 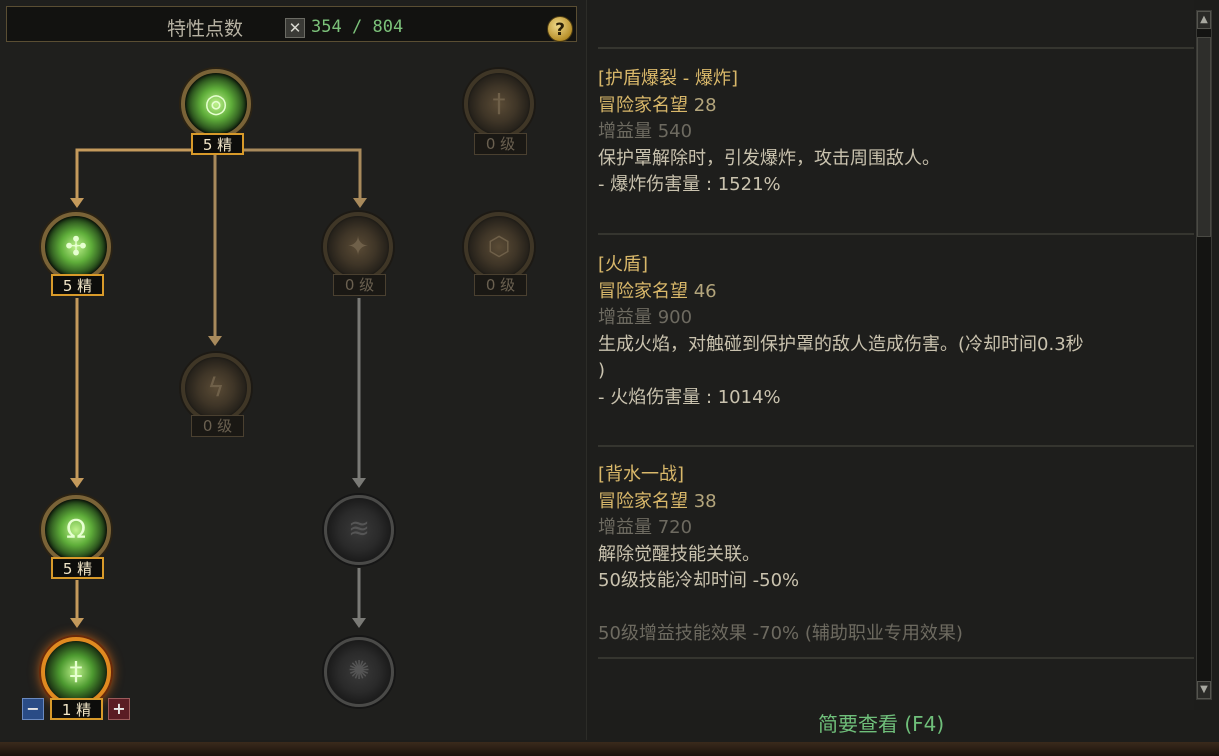 I want to click on trait-node-last-stand: ‡, so click(x=76, y=672).